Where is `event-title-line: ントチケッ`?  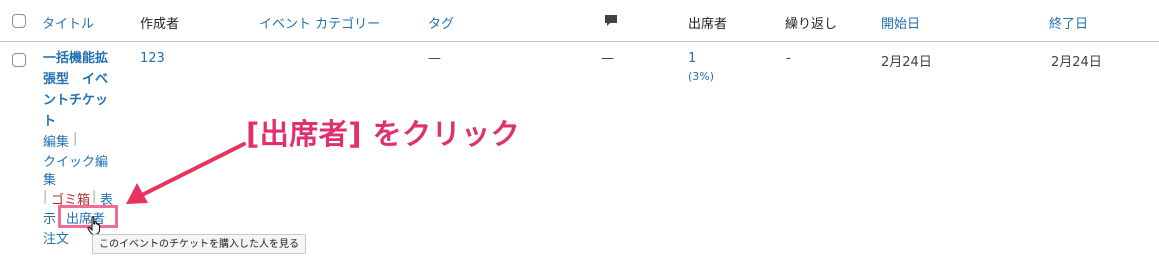
event-title-line: ントチケッ is located at coordinates (76, 100).